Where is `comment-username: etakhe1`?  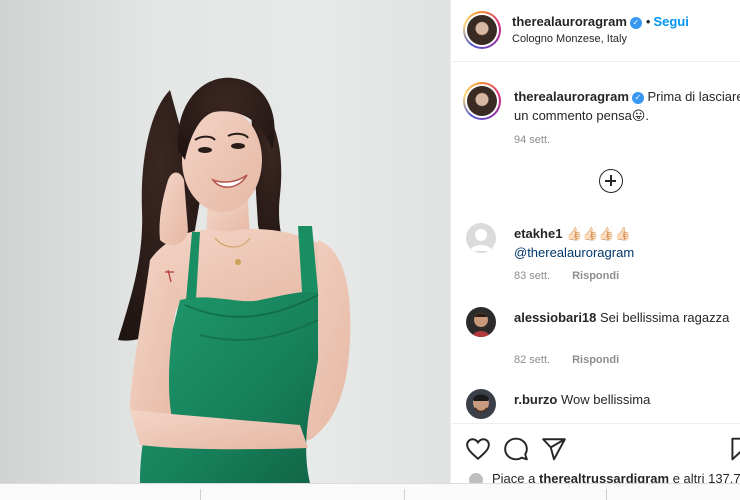
comment-username: etakhe1 is located at coordinates (538, 233).